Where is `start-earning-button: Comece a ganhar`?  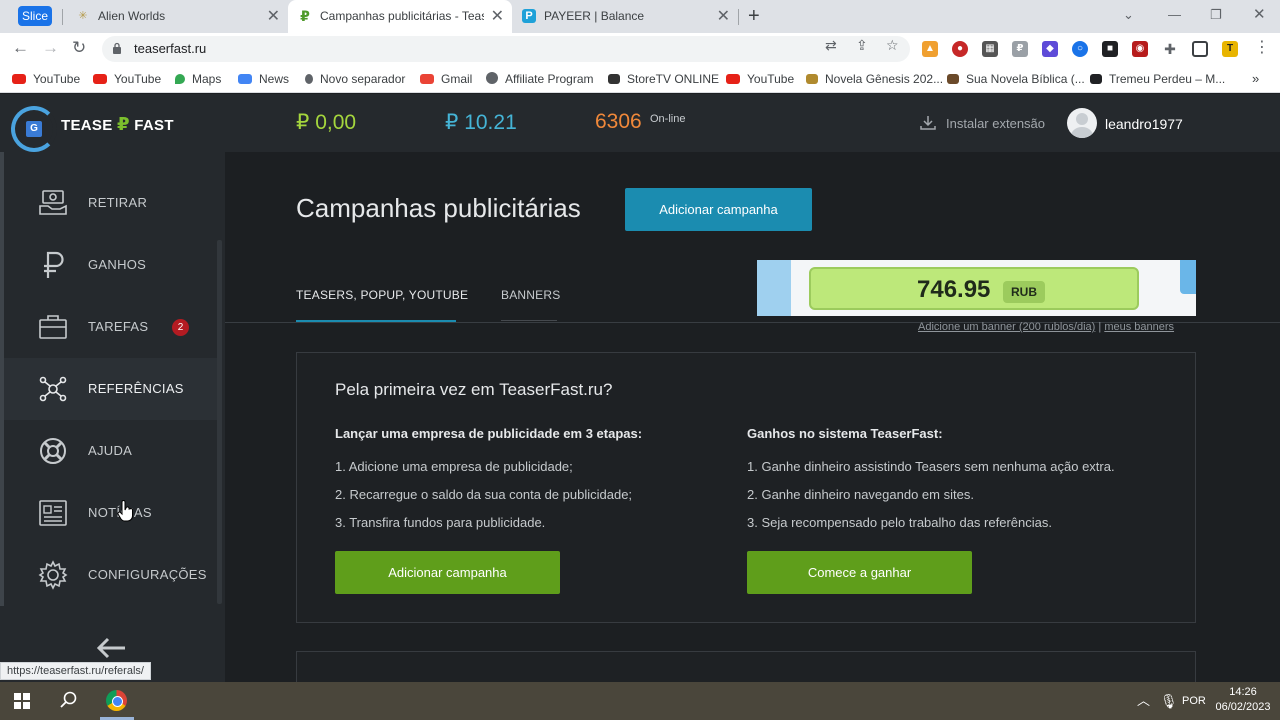 start-earning-button: Comece a ganhar is located at coordinates (859, 572).